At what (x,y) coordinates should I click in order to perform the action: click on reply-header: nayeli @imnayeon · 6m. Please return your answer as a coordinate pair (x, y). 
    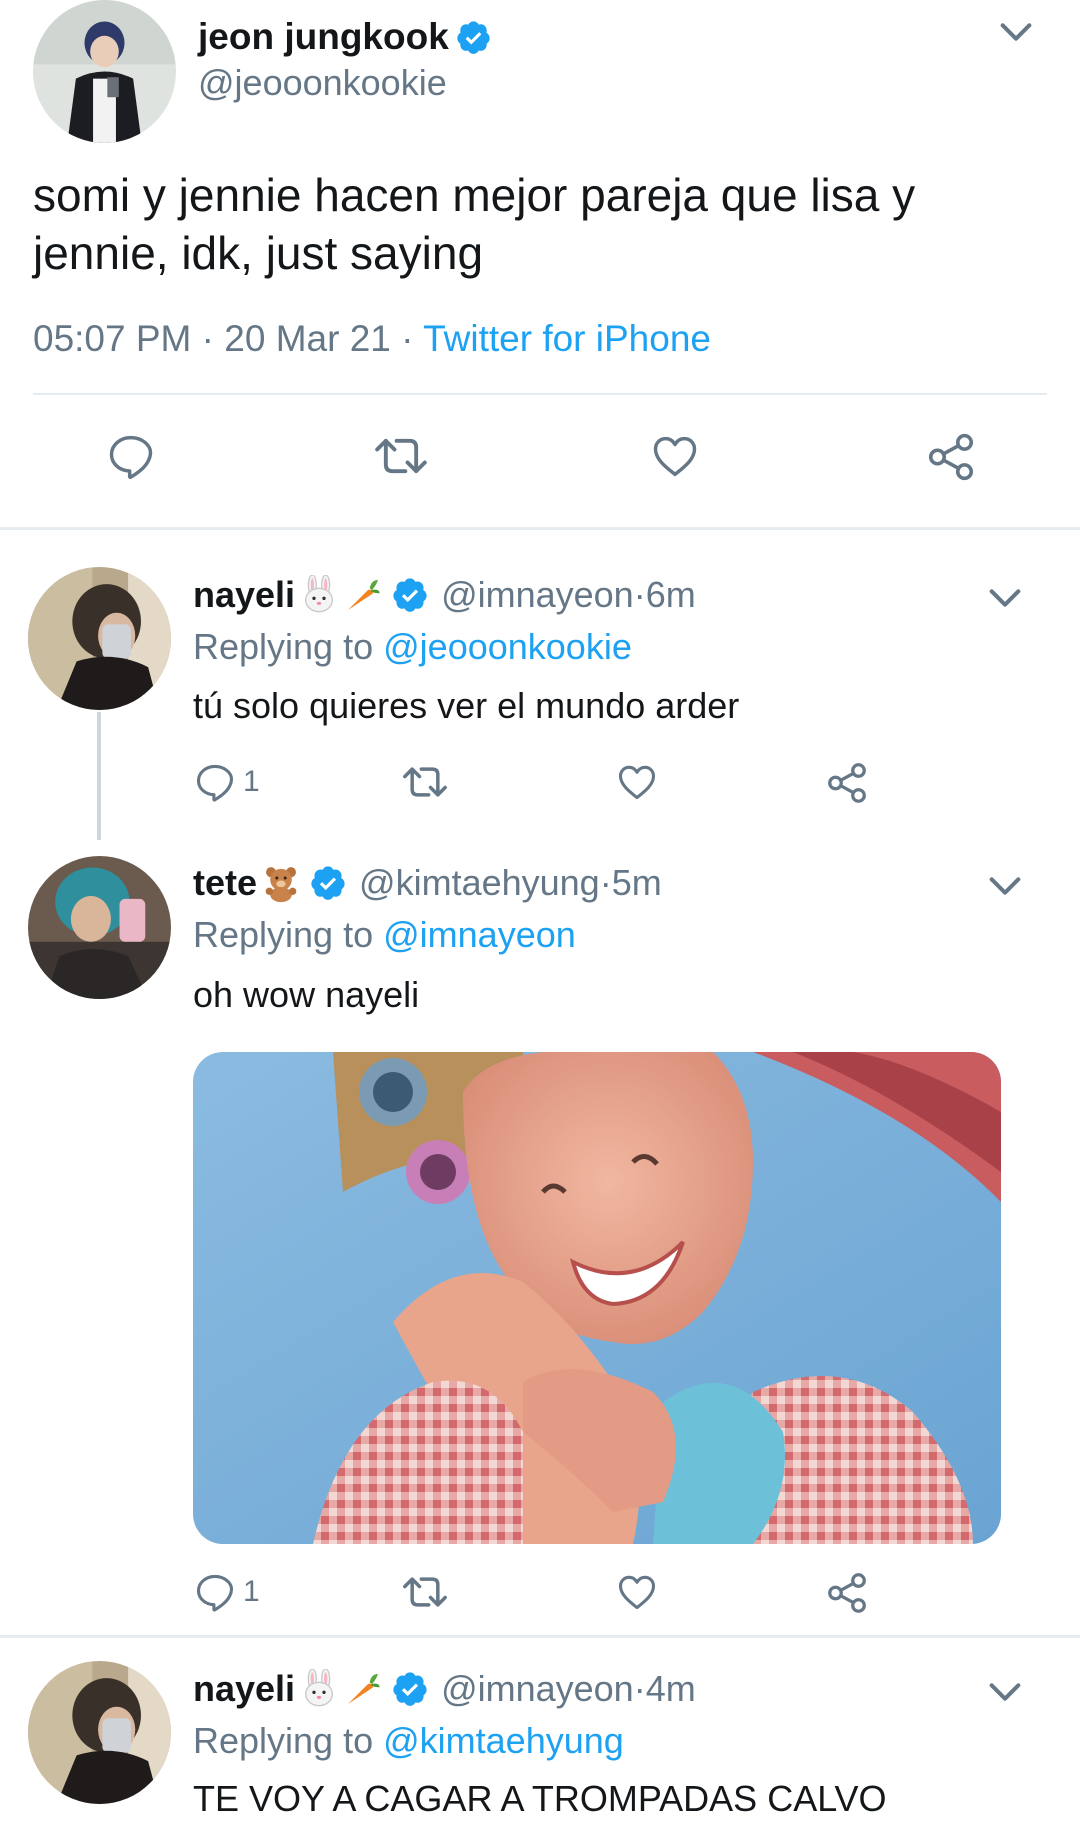
    Looking at the image, I should click on (444, 595).